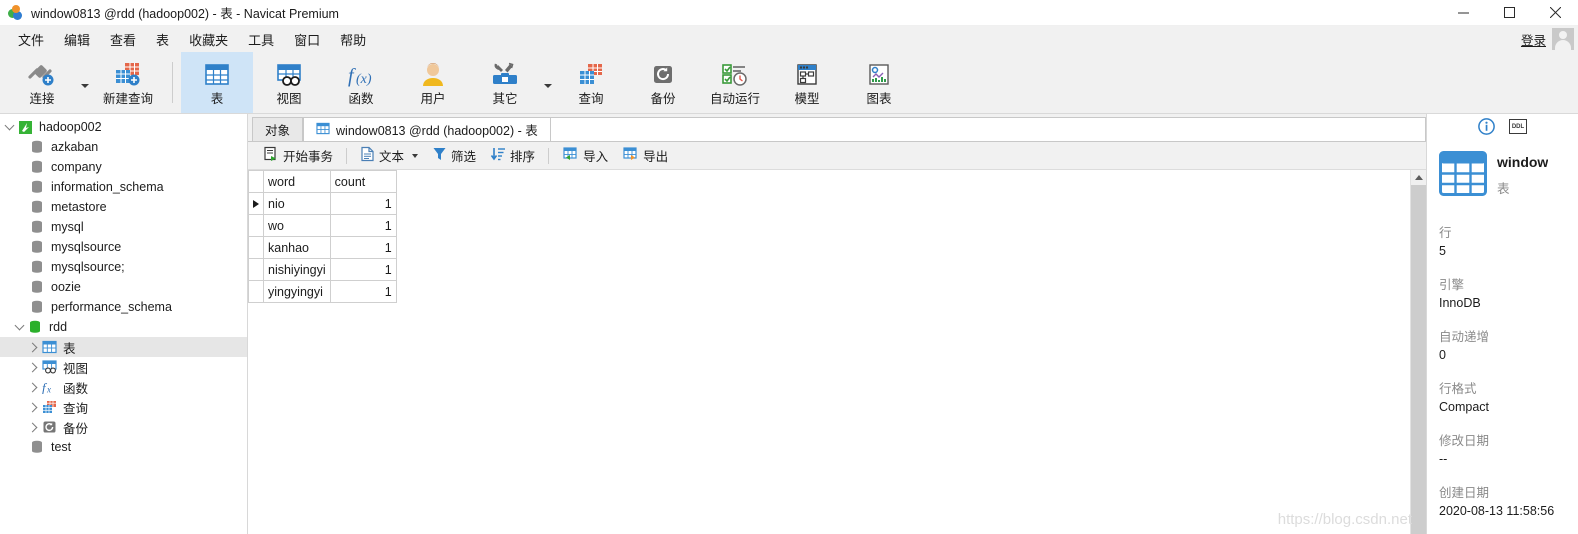 The height and width of the screenshot is (534, 1578). What do you see at coordinates (1486, 126) in the screenshot?
I see `info-circle-icon` at bounding box center [1486, 126].